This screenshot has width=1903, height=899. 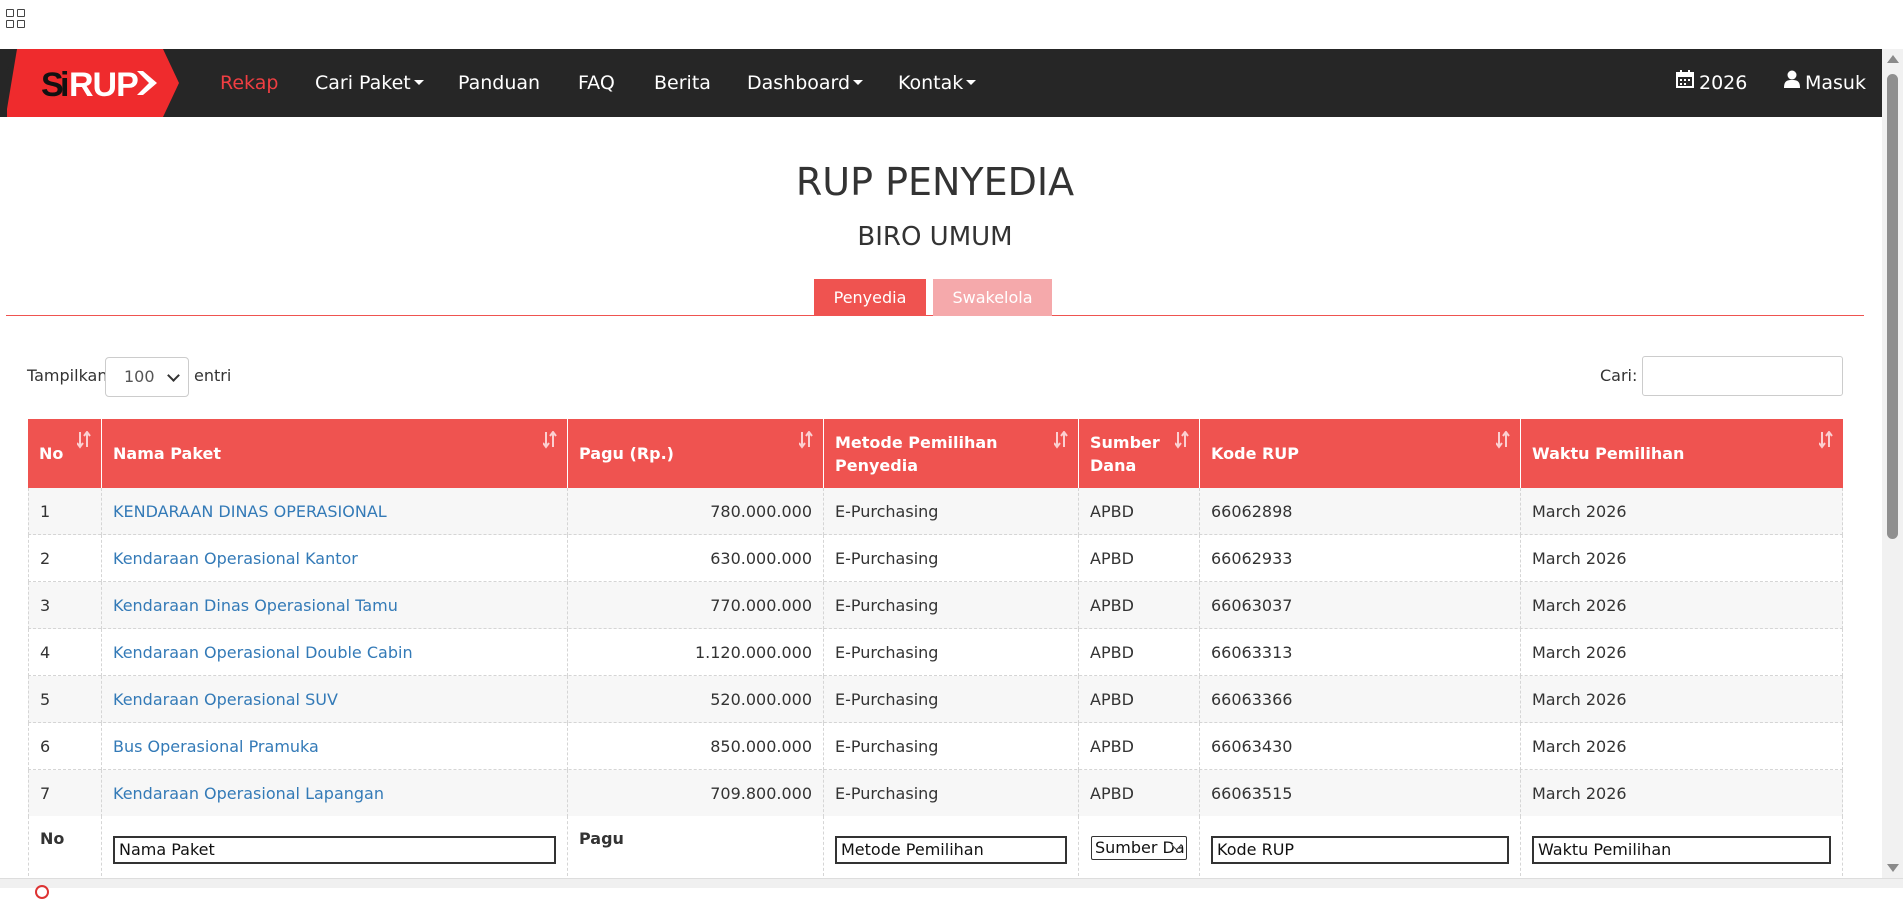 I want to click on nav-panduan: Panduan, so click(x=499, y=83).